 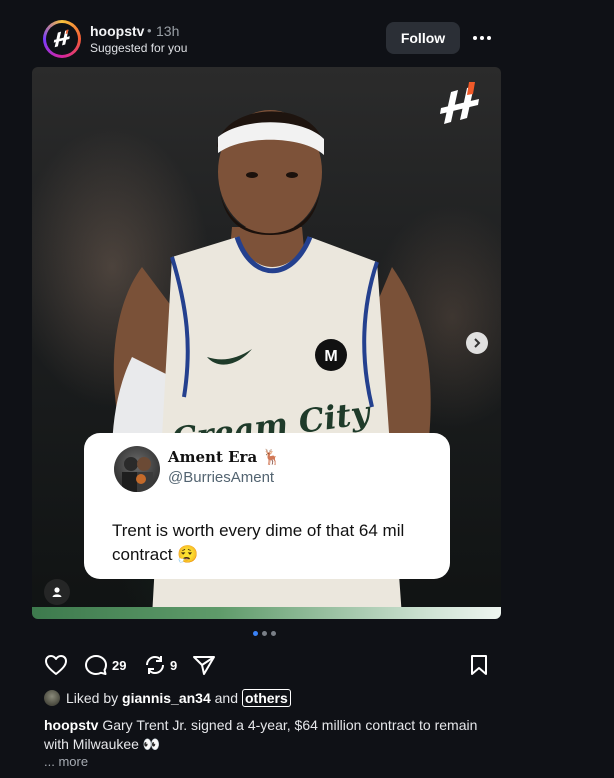 I want to click on person-icon, so click(x=57, y=592).